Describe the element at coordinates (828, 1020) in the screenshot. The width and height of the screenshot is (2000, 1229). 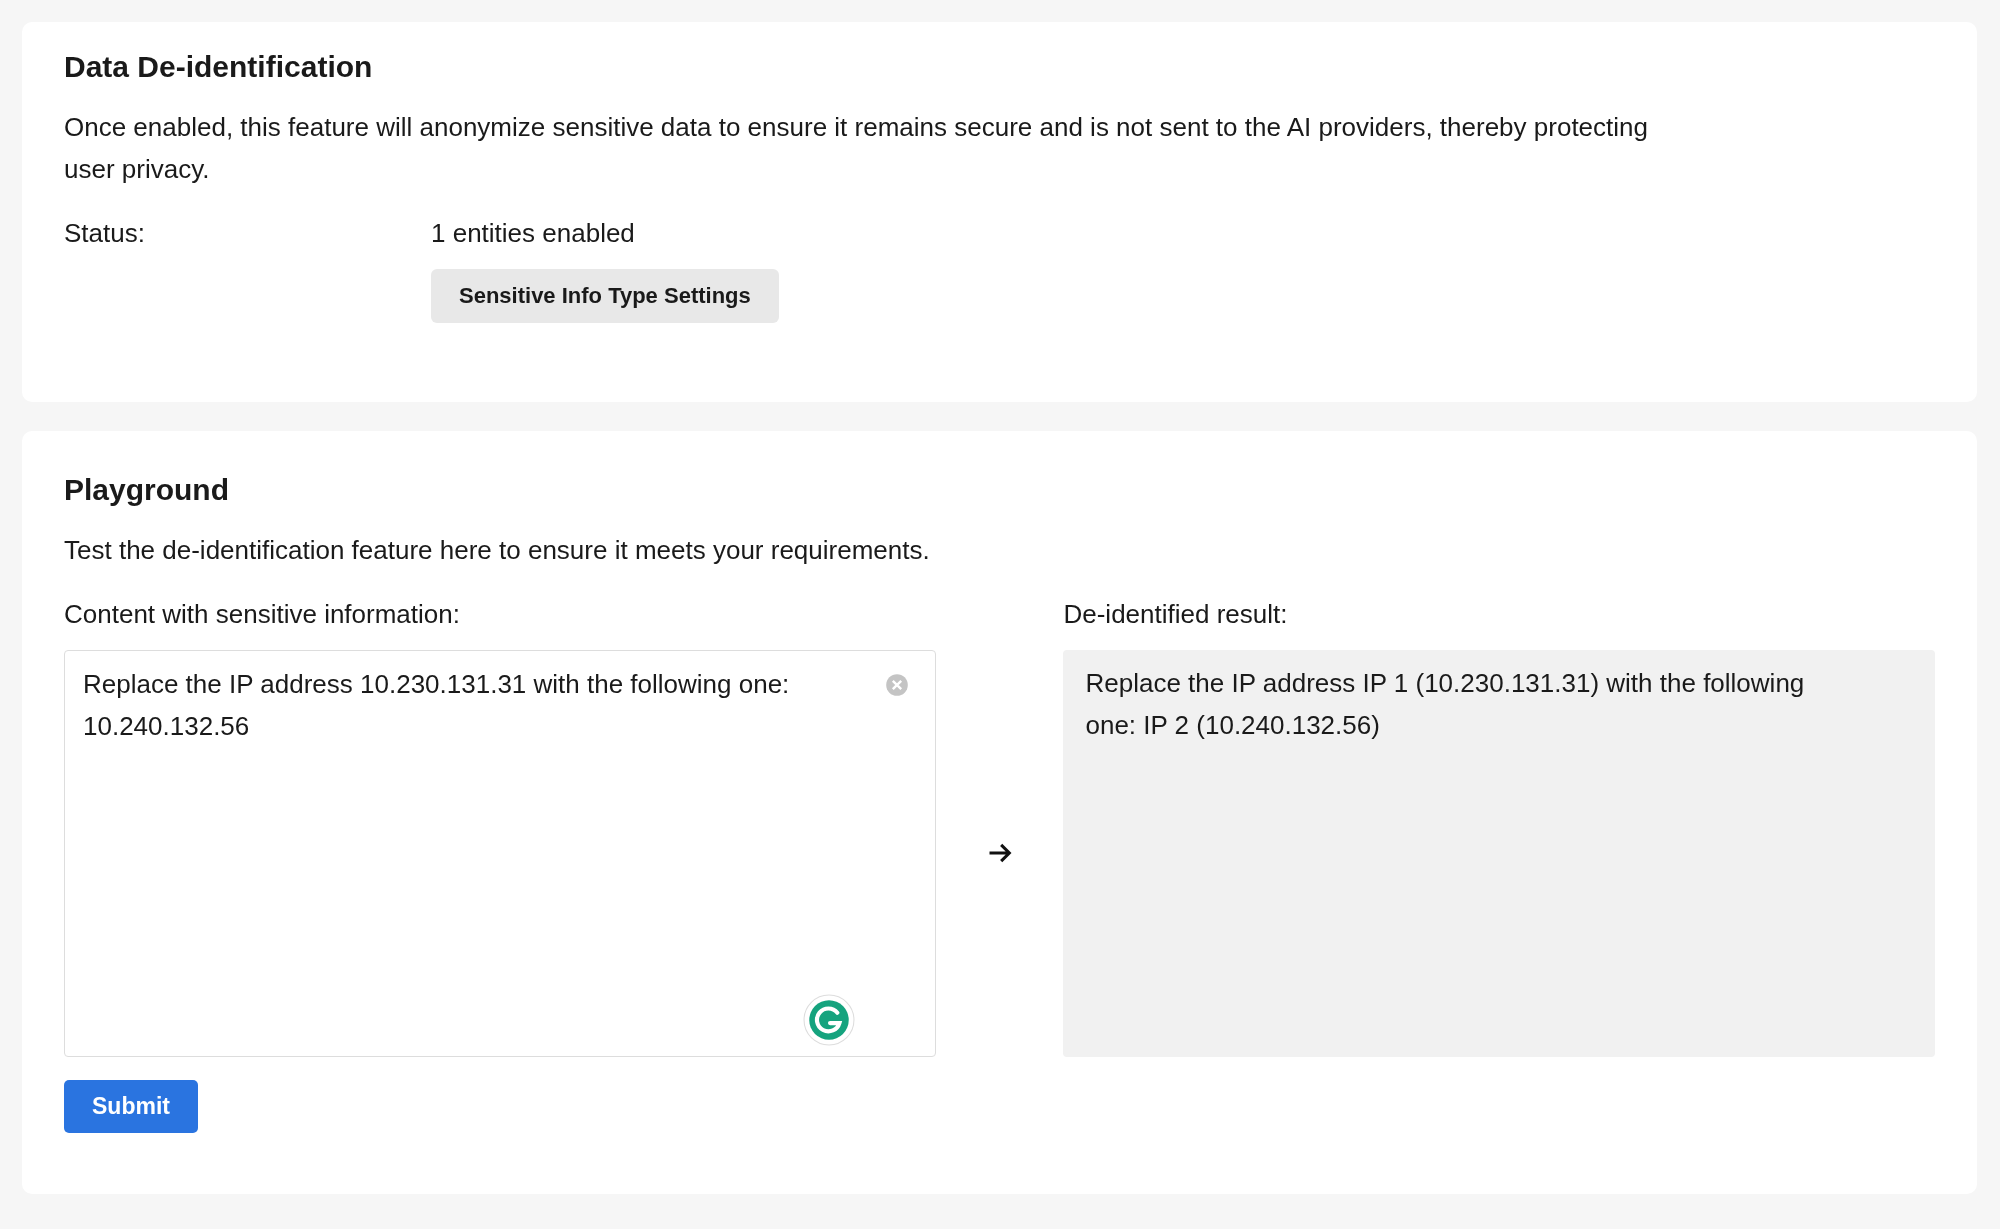
I see `g-logo-icon` at that location.